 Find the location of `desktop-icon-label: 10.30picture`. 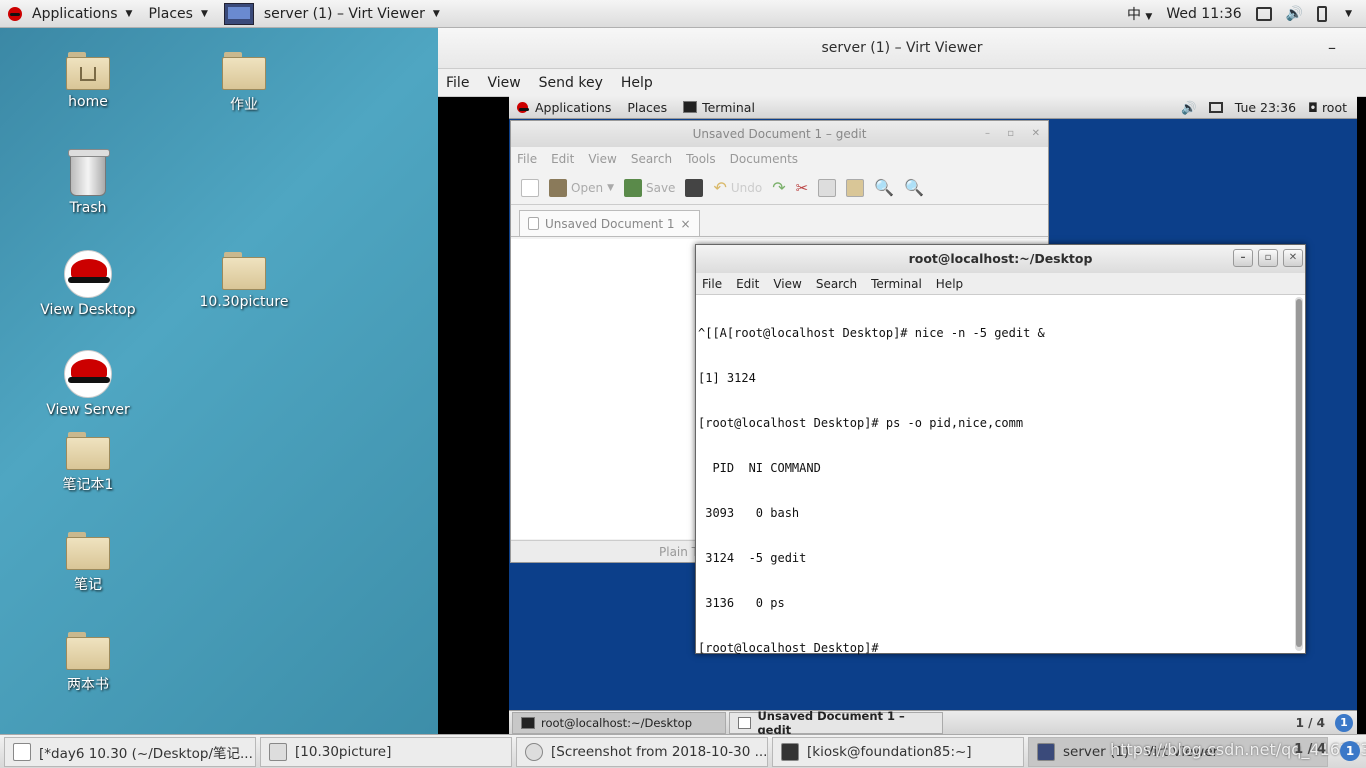

desktop-icon-label: 10.30picture is located at coordinates (244, 302).